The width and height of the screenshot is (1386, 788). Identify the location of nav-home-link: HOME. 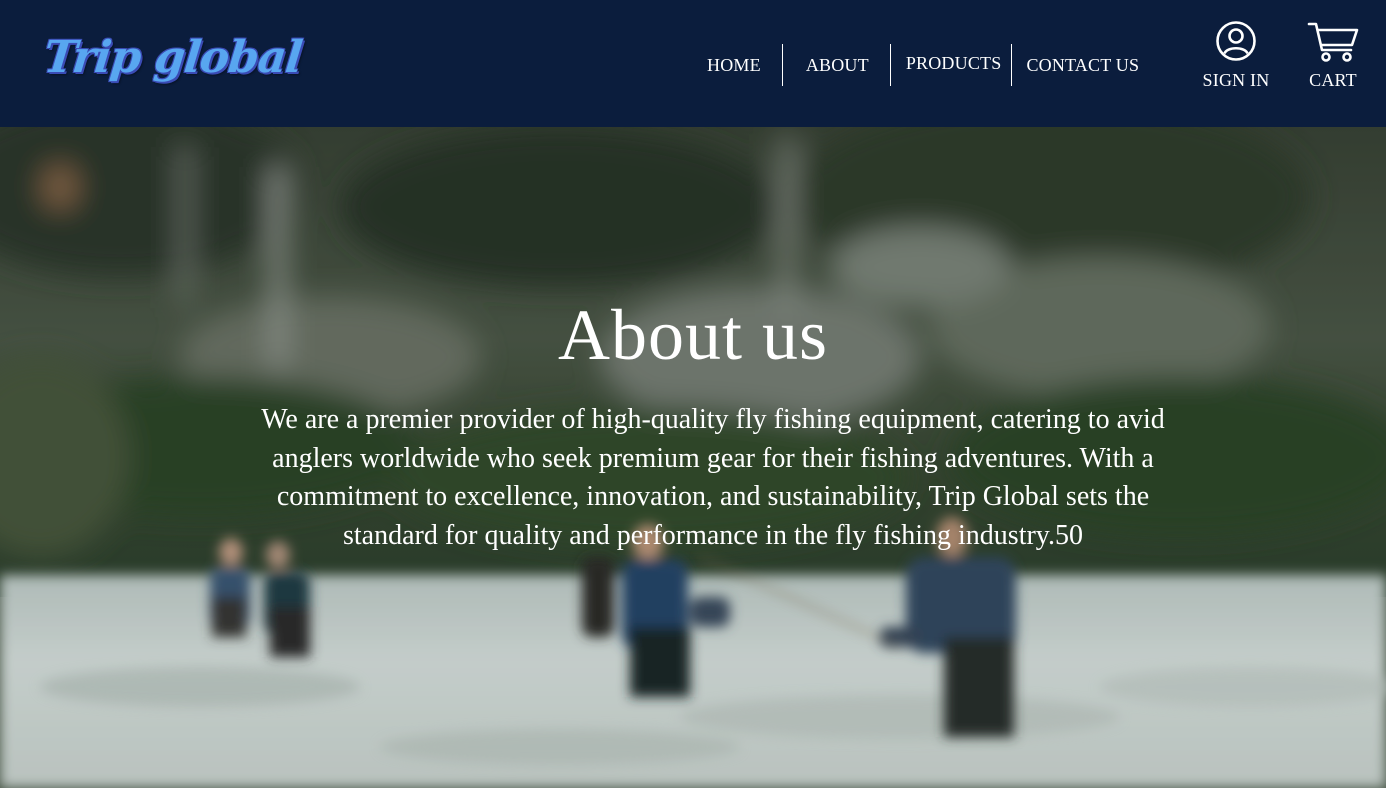
(735, 65).